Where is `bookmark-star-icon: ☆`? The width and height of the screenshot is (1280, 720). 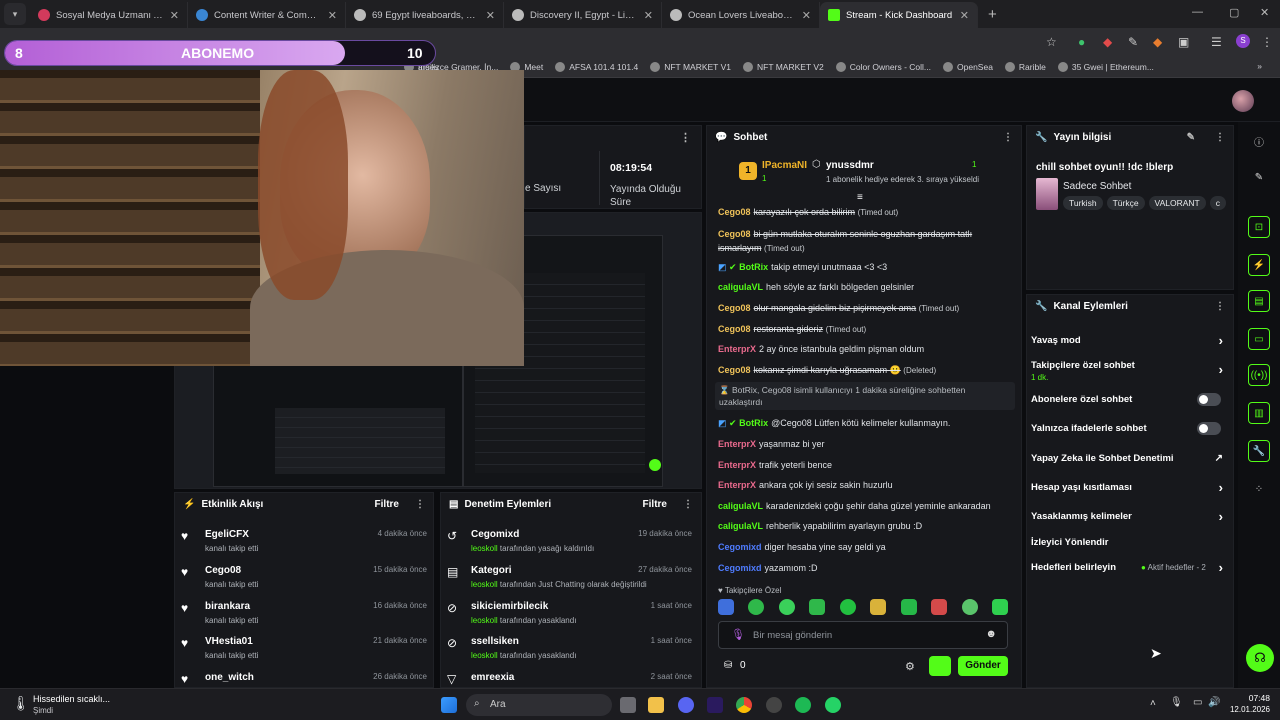 bookmark-star-icon: ☆ is located at coordinates (1051, 42).